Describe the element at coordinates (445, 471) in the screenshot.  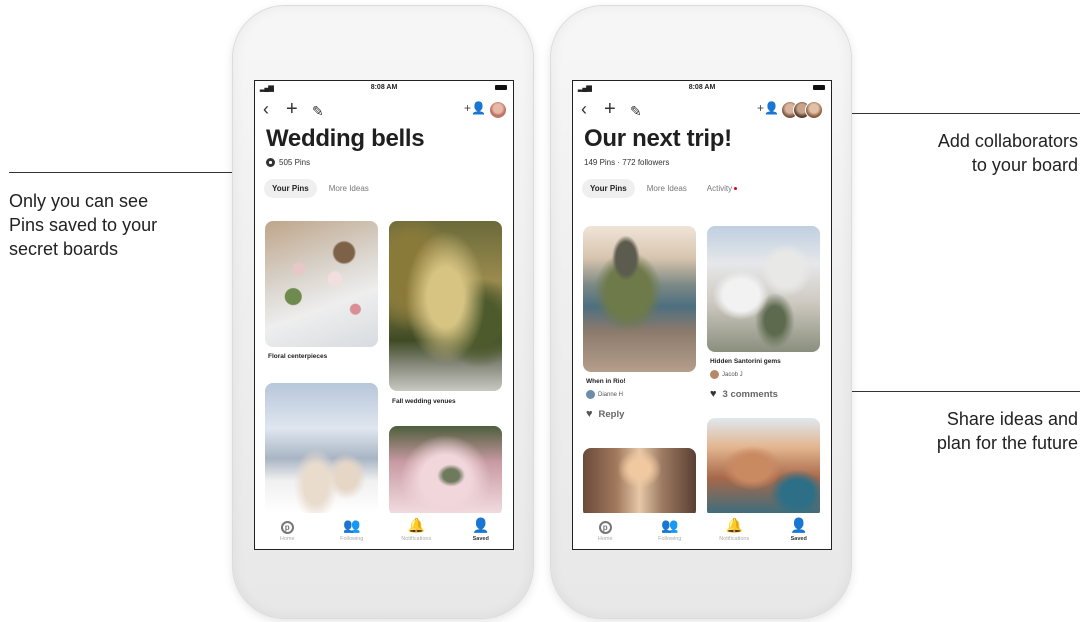
I see `pin-rings-flower` at that location.